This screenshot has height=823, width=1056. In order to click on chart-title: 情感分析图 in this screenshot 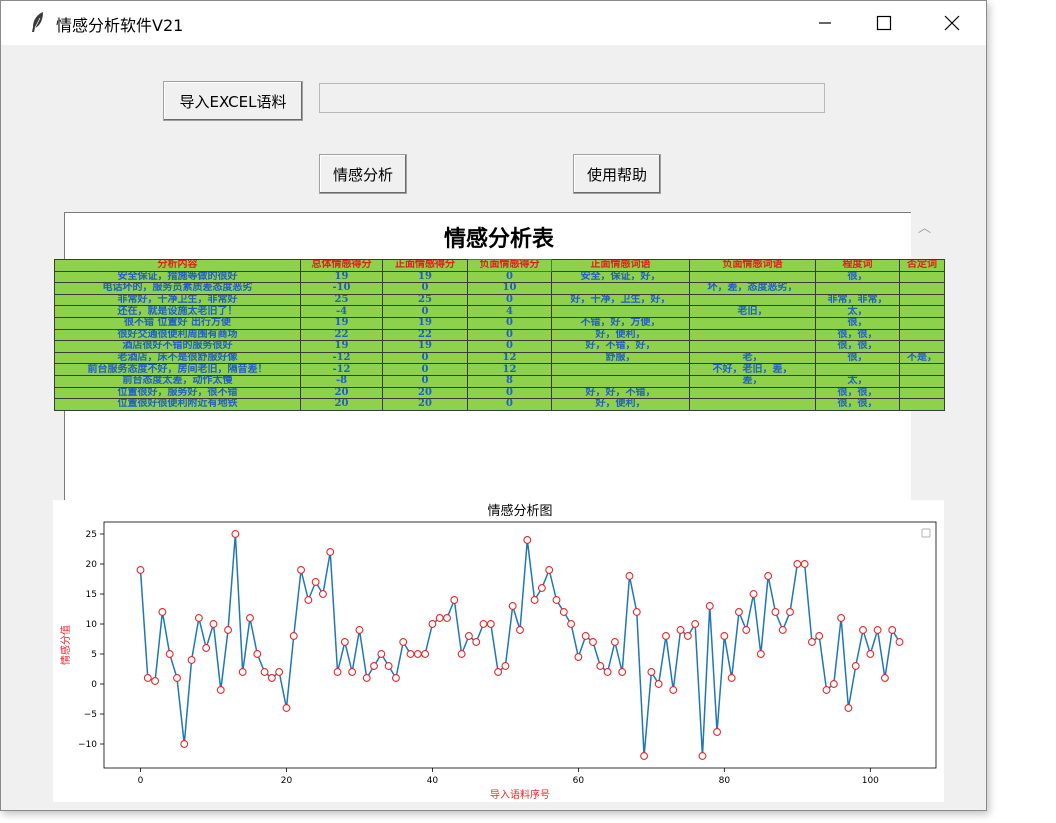, I will do `click(519, 511)`.